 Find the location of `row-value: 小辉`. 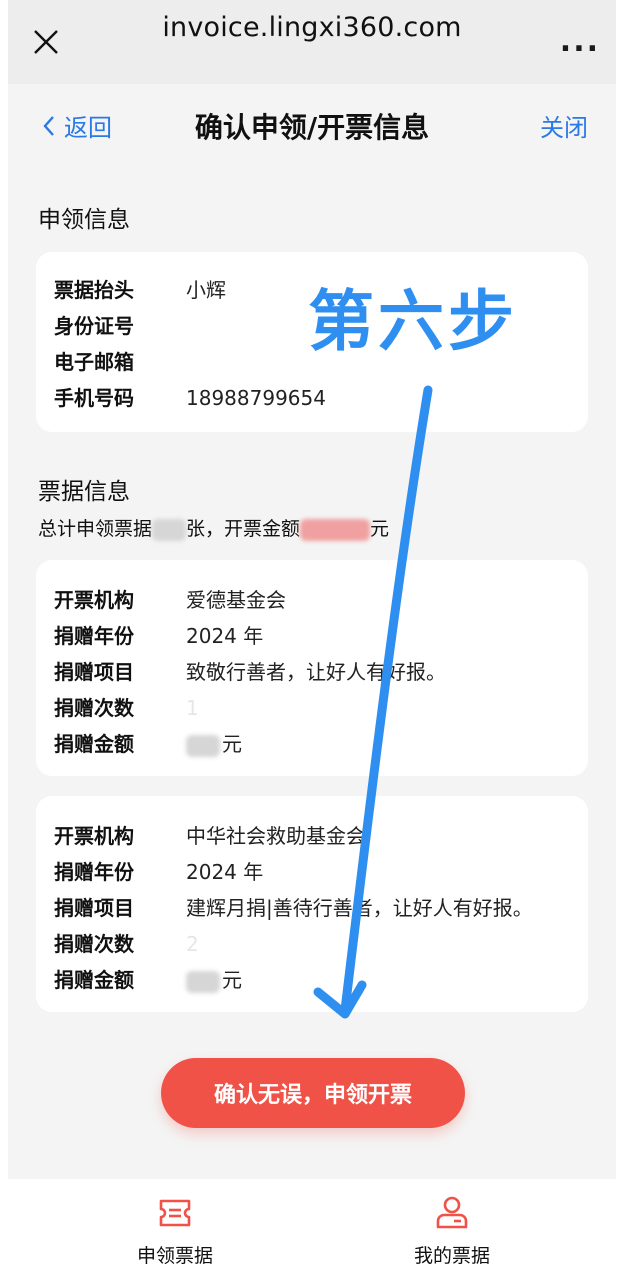

row-value: 小辉 is located at coordinates (206, 290).